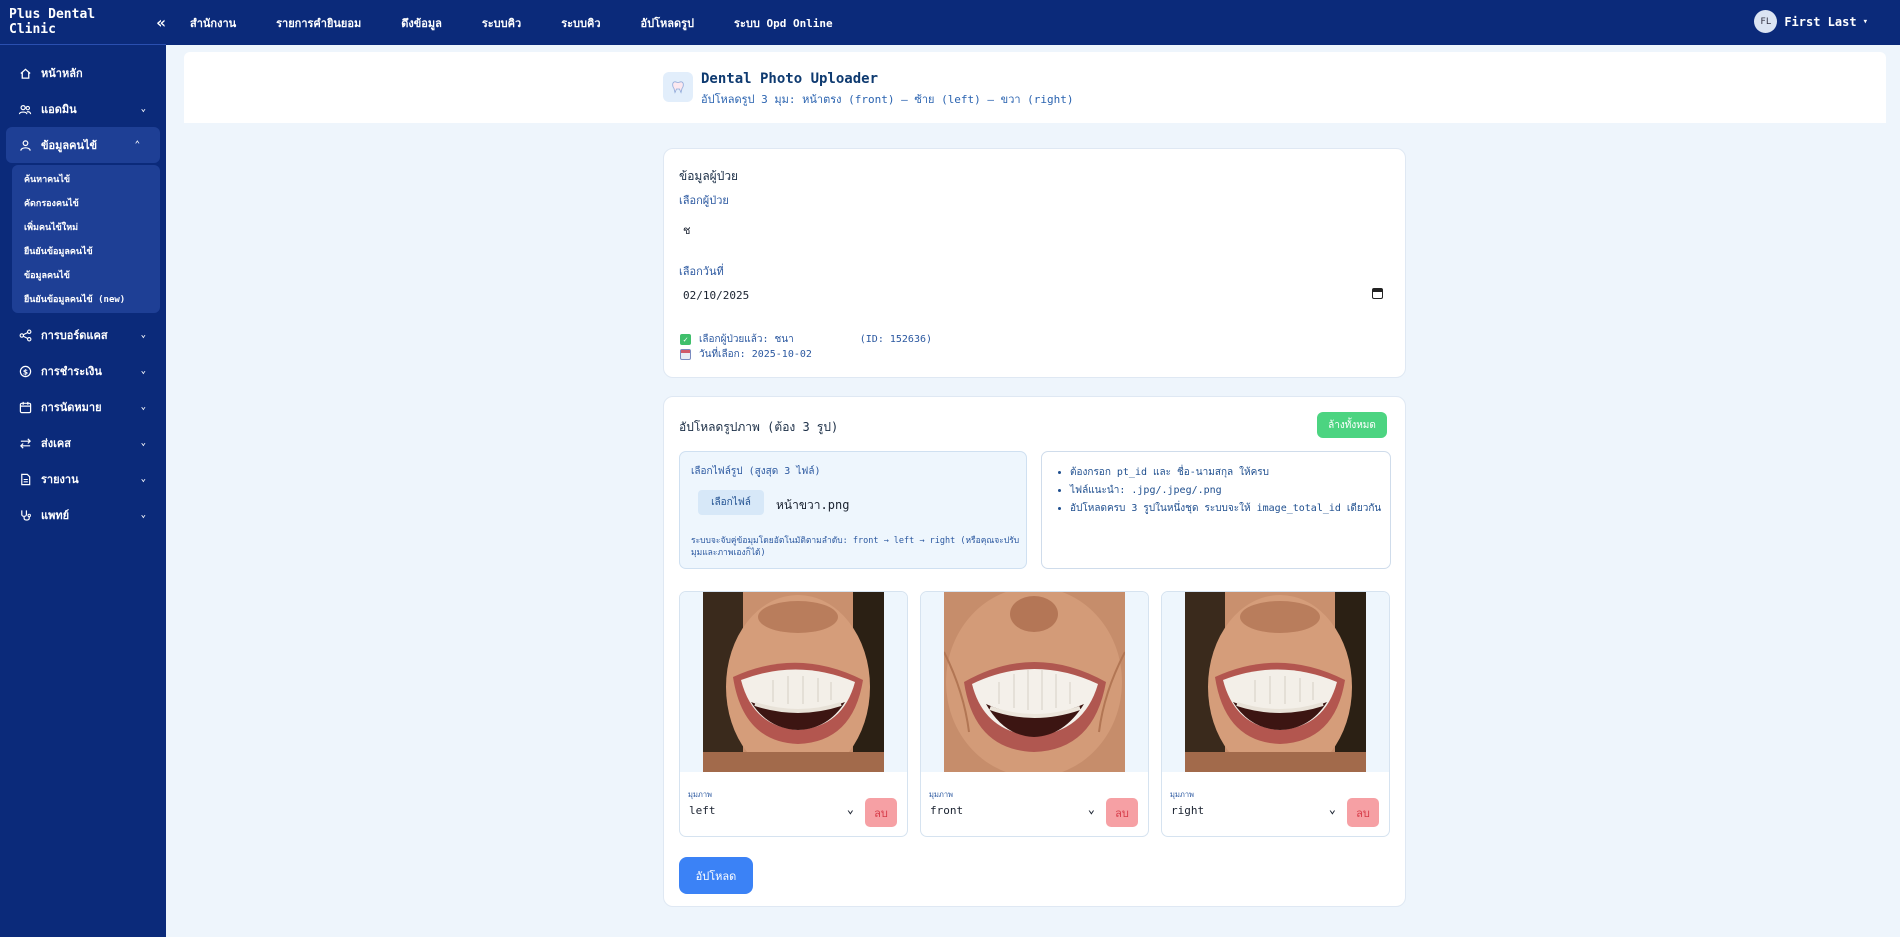 The image size is (1900, 937). I want to click on topnav-item-fetch-data: ดึงข้อมูล, so click(421, 23).